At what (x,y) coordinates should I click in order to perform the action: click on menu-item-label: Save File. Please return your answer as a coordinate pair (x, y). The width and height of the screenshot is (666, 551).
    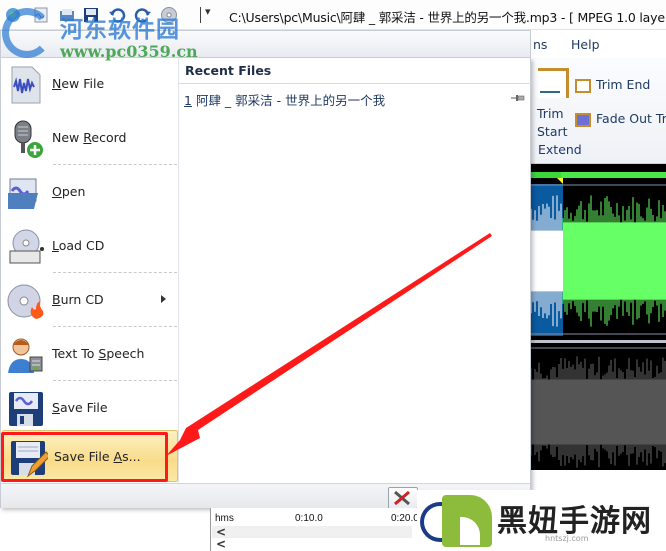
    Looking at the image, I should click on (80, 407).